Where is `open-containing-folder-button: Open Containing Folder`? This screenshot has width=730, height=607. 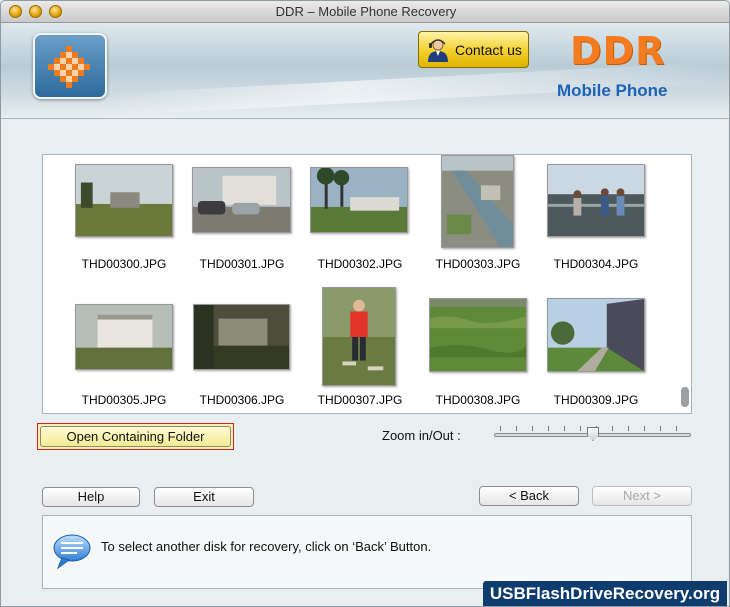 open-containing-folder-button: Open Containing Folder is located at coordinates (135, 436).